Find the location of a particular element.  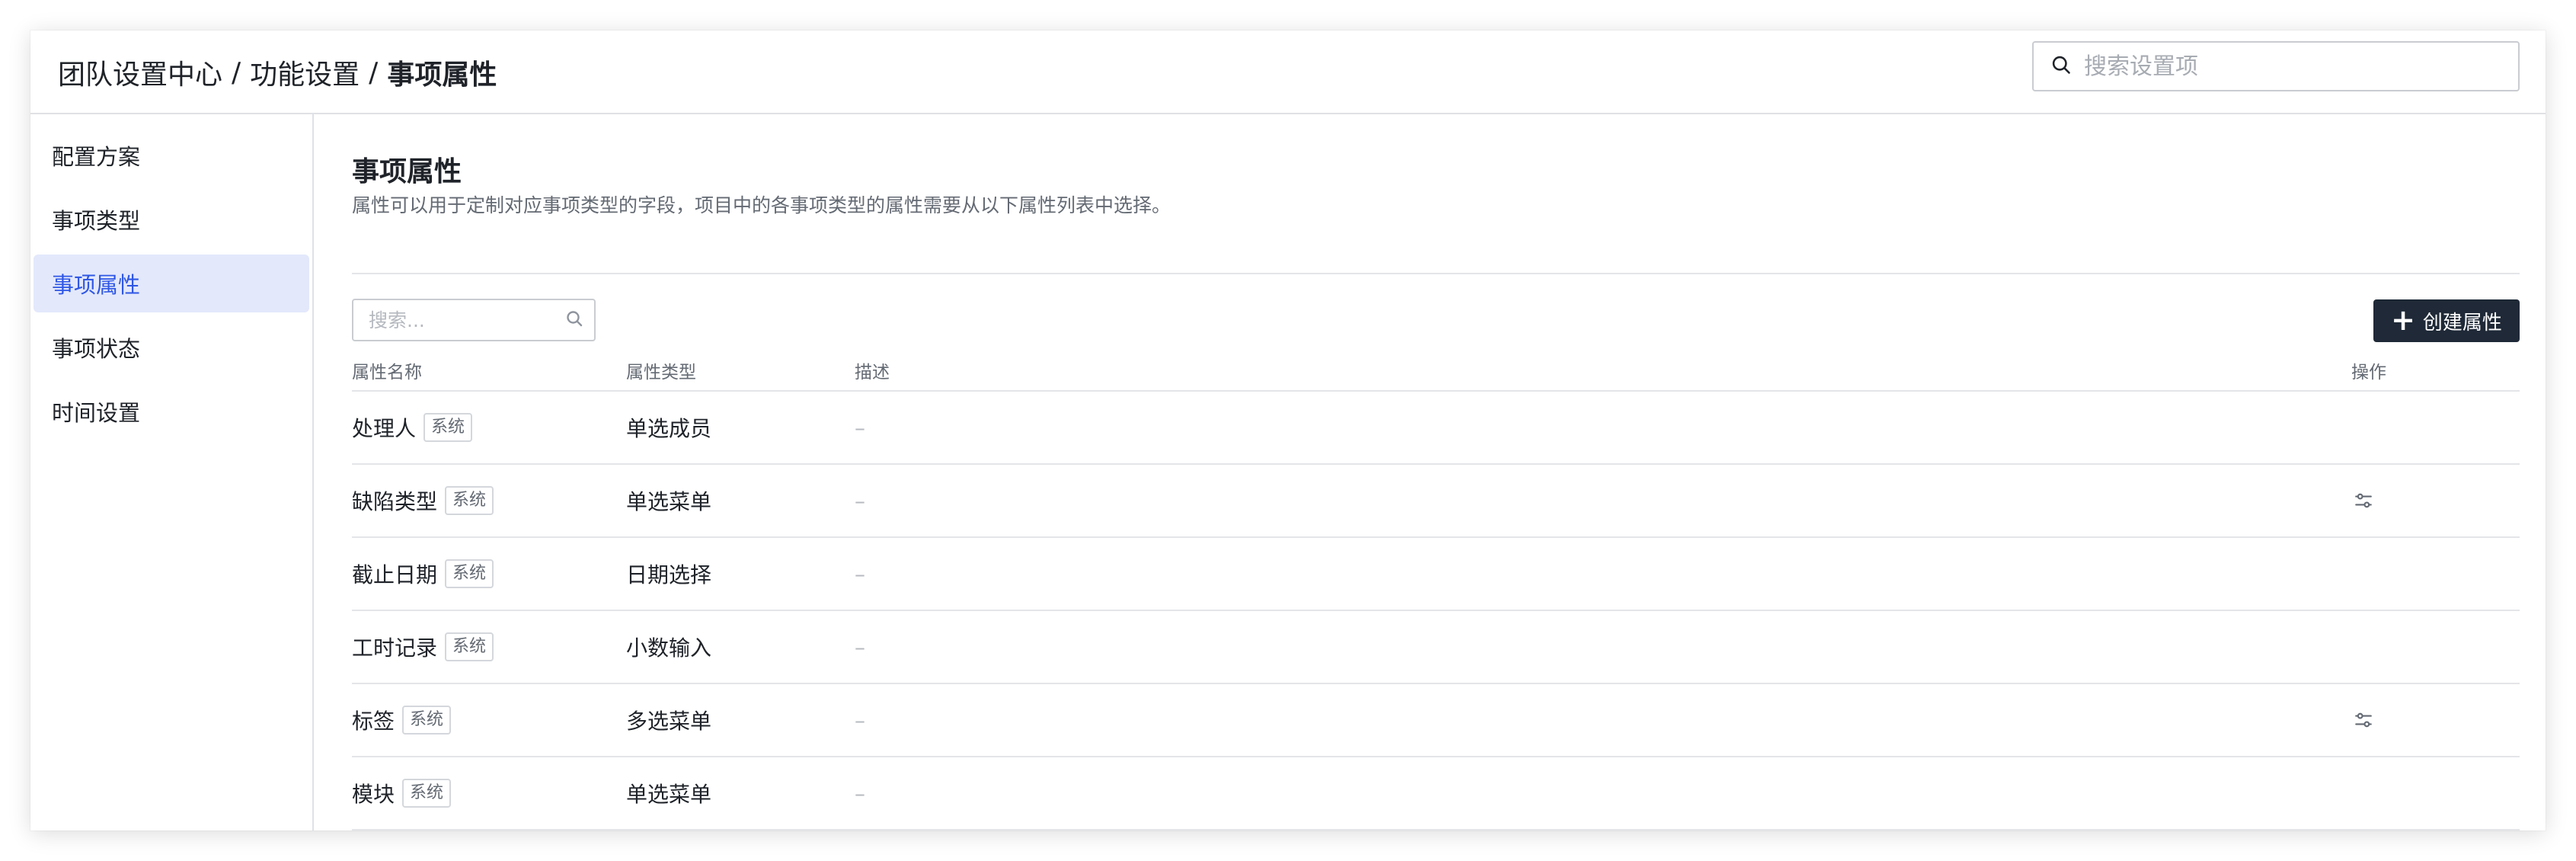

property-name-cell: 模块 系统 is located at coordinates (402, 793).